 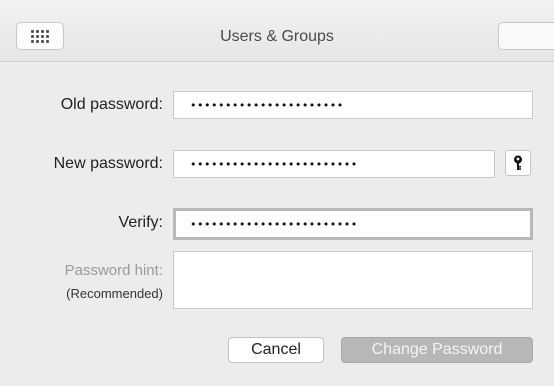 What do you see at coordinates (277, 36) in the screenshot?
I see `window-title: Users & Groups` at bounding box center [277, 36].